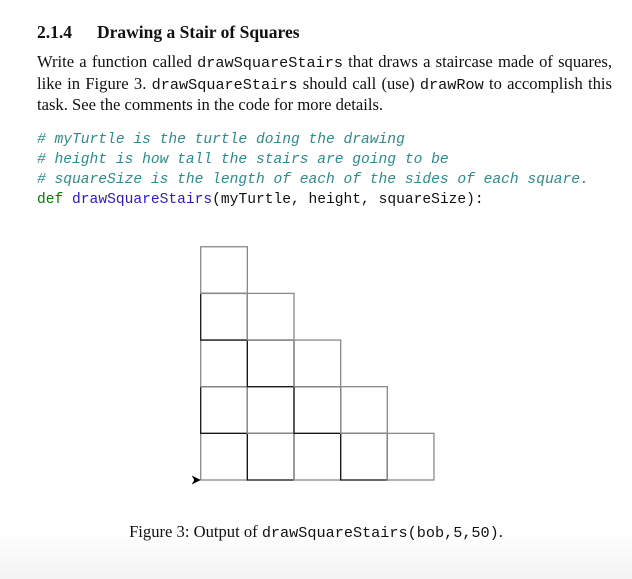 The height and width of the screenshot is (579, 632). What do you see at coordinates (500, 531) in the screenshot?
I see `caption-suffix: .` at bounding box center [500, 531].